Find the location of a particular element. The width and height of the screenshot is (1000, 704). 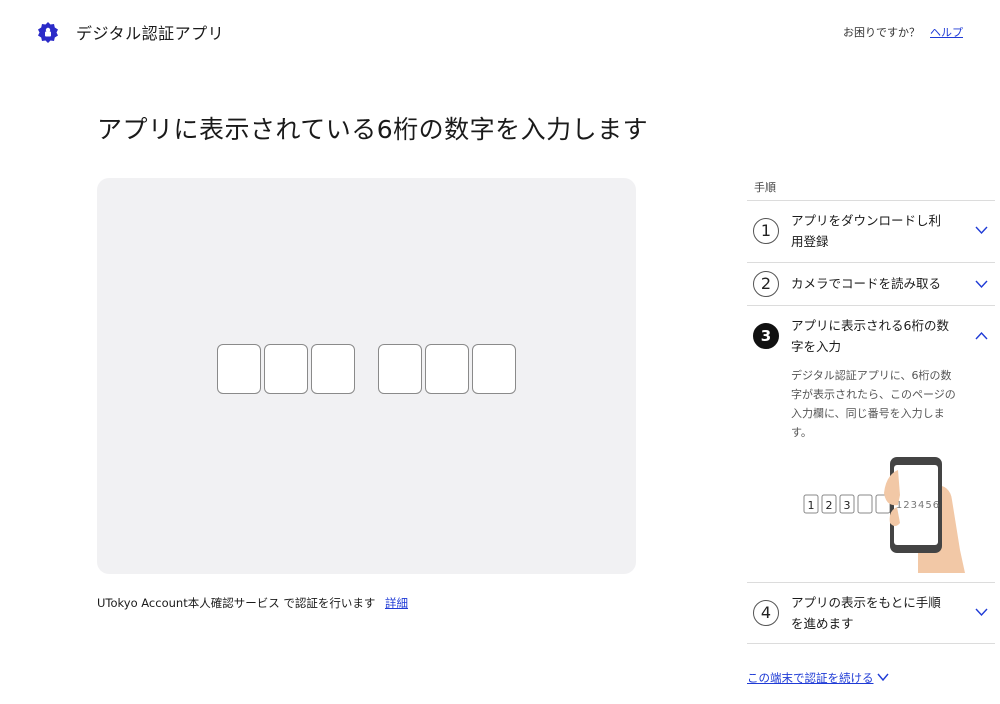

app-header: デジタル認証アプリ お困りですか？ ヘルプ is located at coordinates (500, 32).